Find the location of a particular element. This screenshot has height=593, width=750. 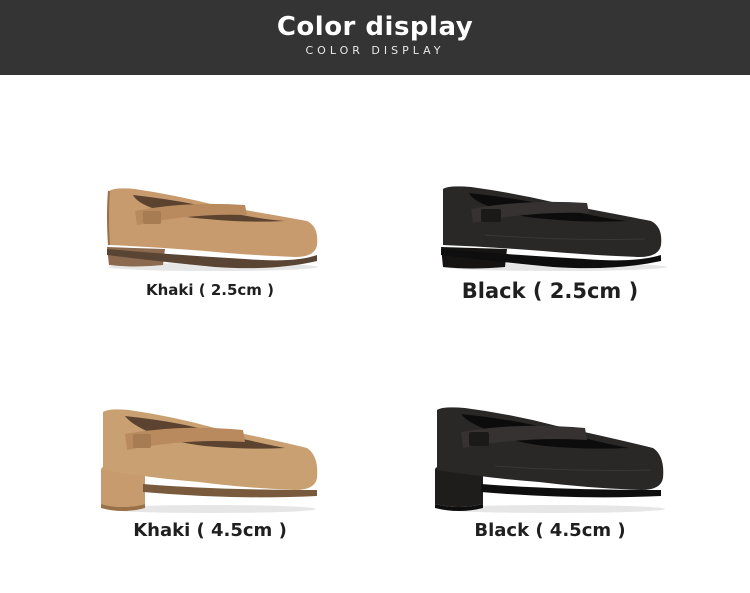

shoe-image-black-low is located at coordinates (554, 228).